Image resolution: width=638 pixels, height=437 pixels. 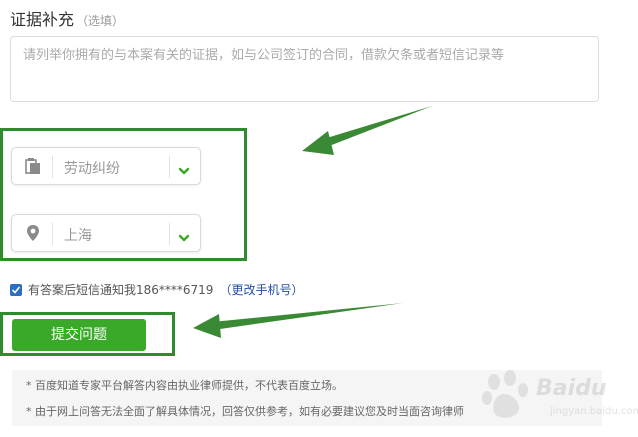 I want to click on watermark-brand: Baidu, so click(x=571, y=388).